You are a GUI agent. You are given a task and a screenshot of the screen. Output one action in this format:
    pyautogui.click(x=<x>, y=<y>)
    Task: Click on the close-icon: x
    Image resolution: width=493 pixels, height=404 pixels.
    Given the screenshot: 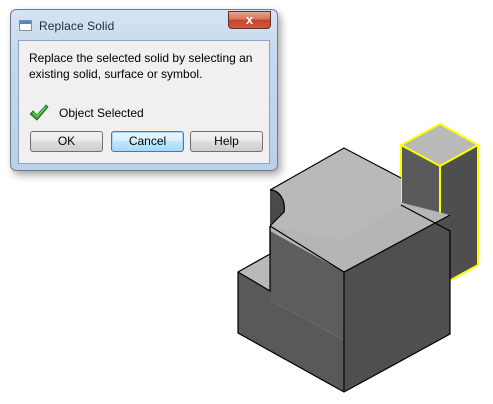 What is the action you would take?
    pyautogui.click(x=249, y=19)
    